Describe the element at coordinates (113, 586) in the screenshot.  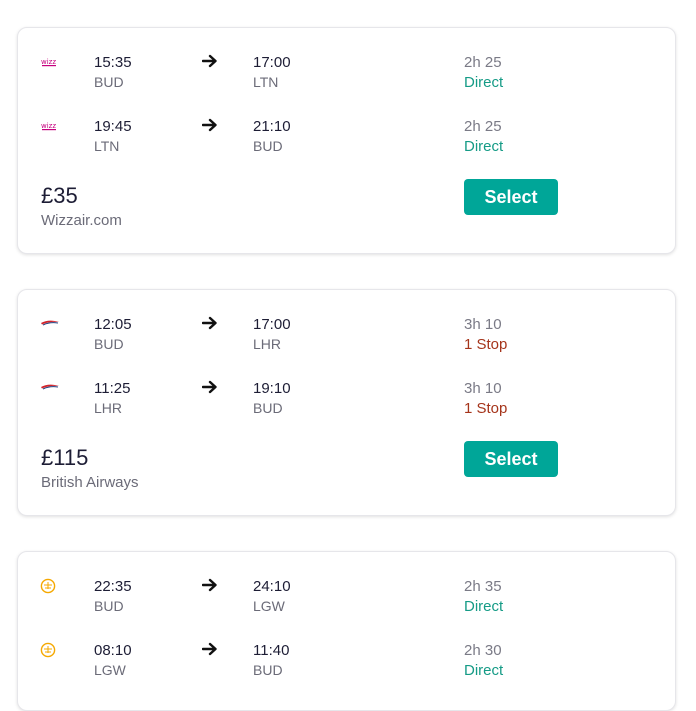
I see `departure-time: 22:35` at that location.